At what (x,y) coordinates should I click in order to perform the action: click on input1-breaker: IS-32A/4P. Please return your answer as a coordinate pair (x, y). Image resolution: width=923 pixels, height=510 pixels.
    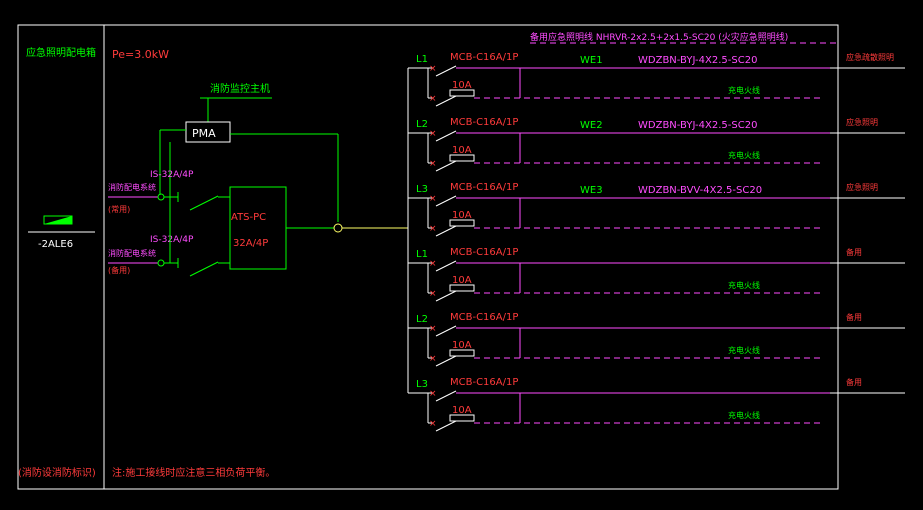
    Looking at the image, I should click on (172, 175).